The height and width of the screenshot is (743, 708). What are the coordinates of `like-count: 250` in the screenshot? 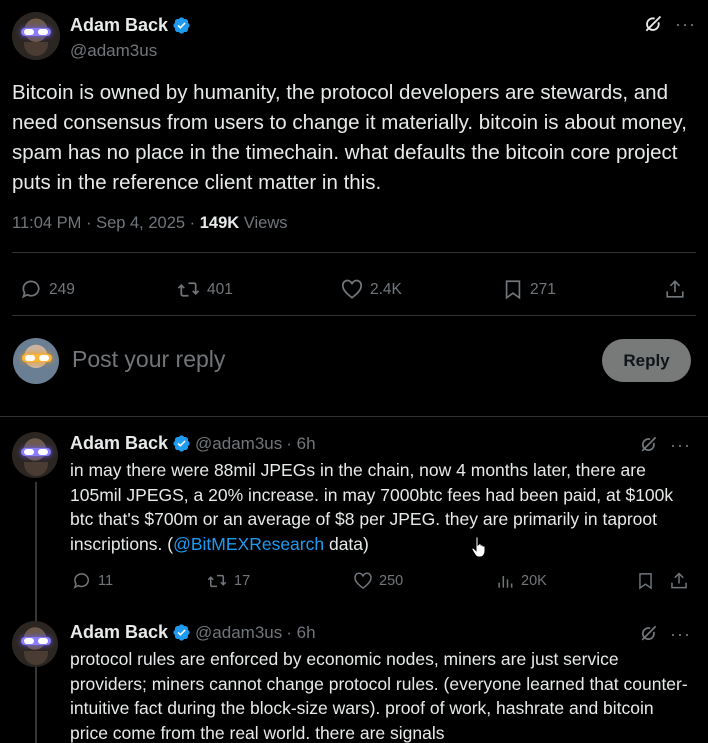 It's located at (391, 581).